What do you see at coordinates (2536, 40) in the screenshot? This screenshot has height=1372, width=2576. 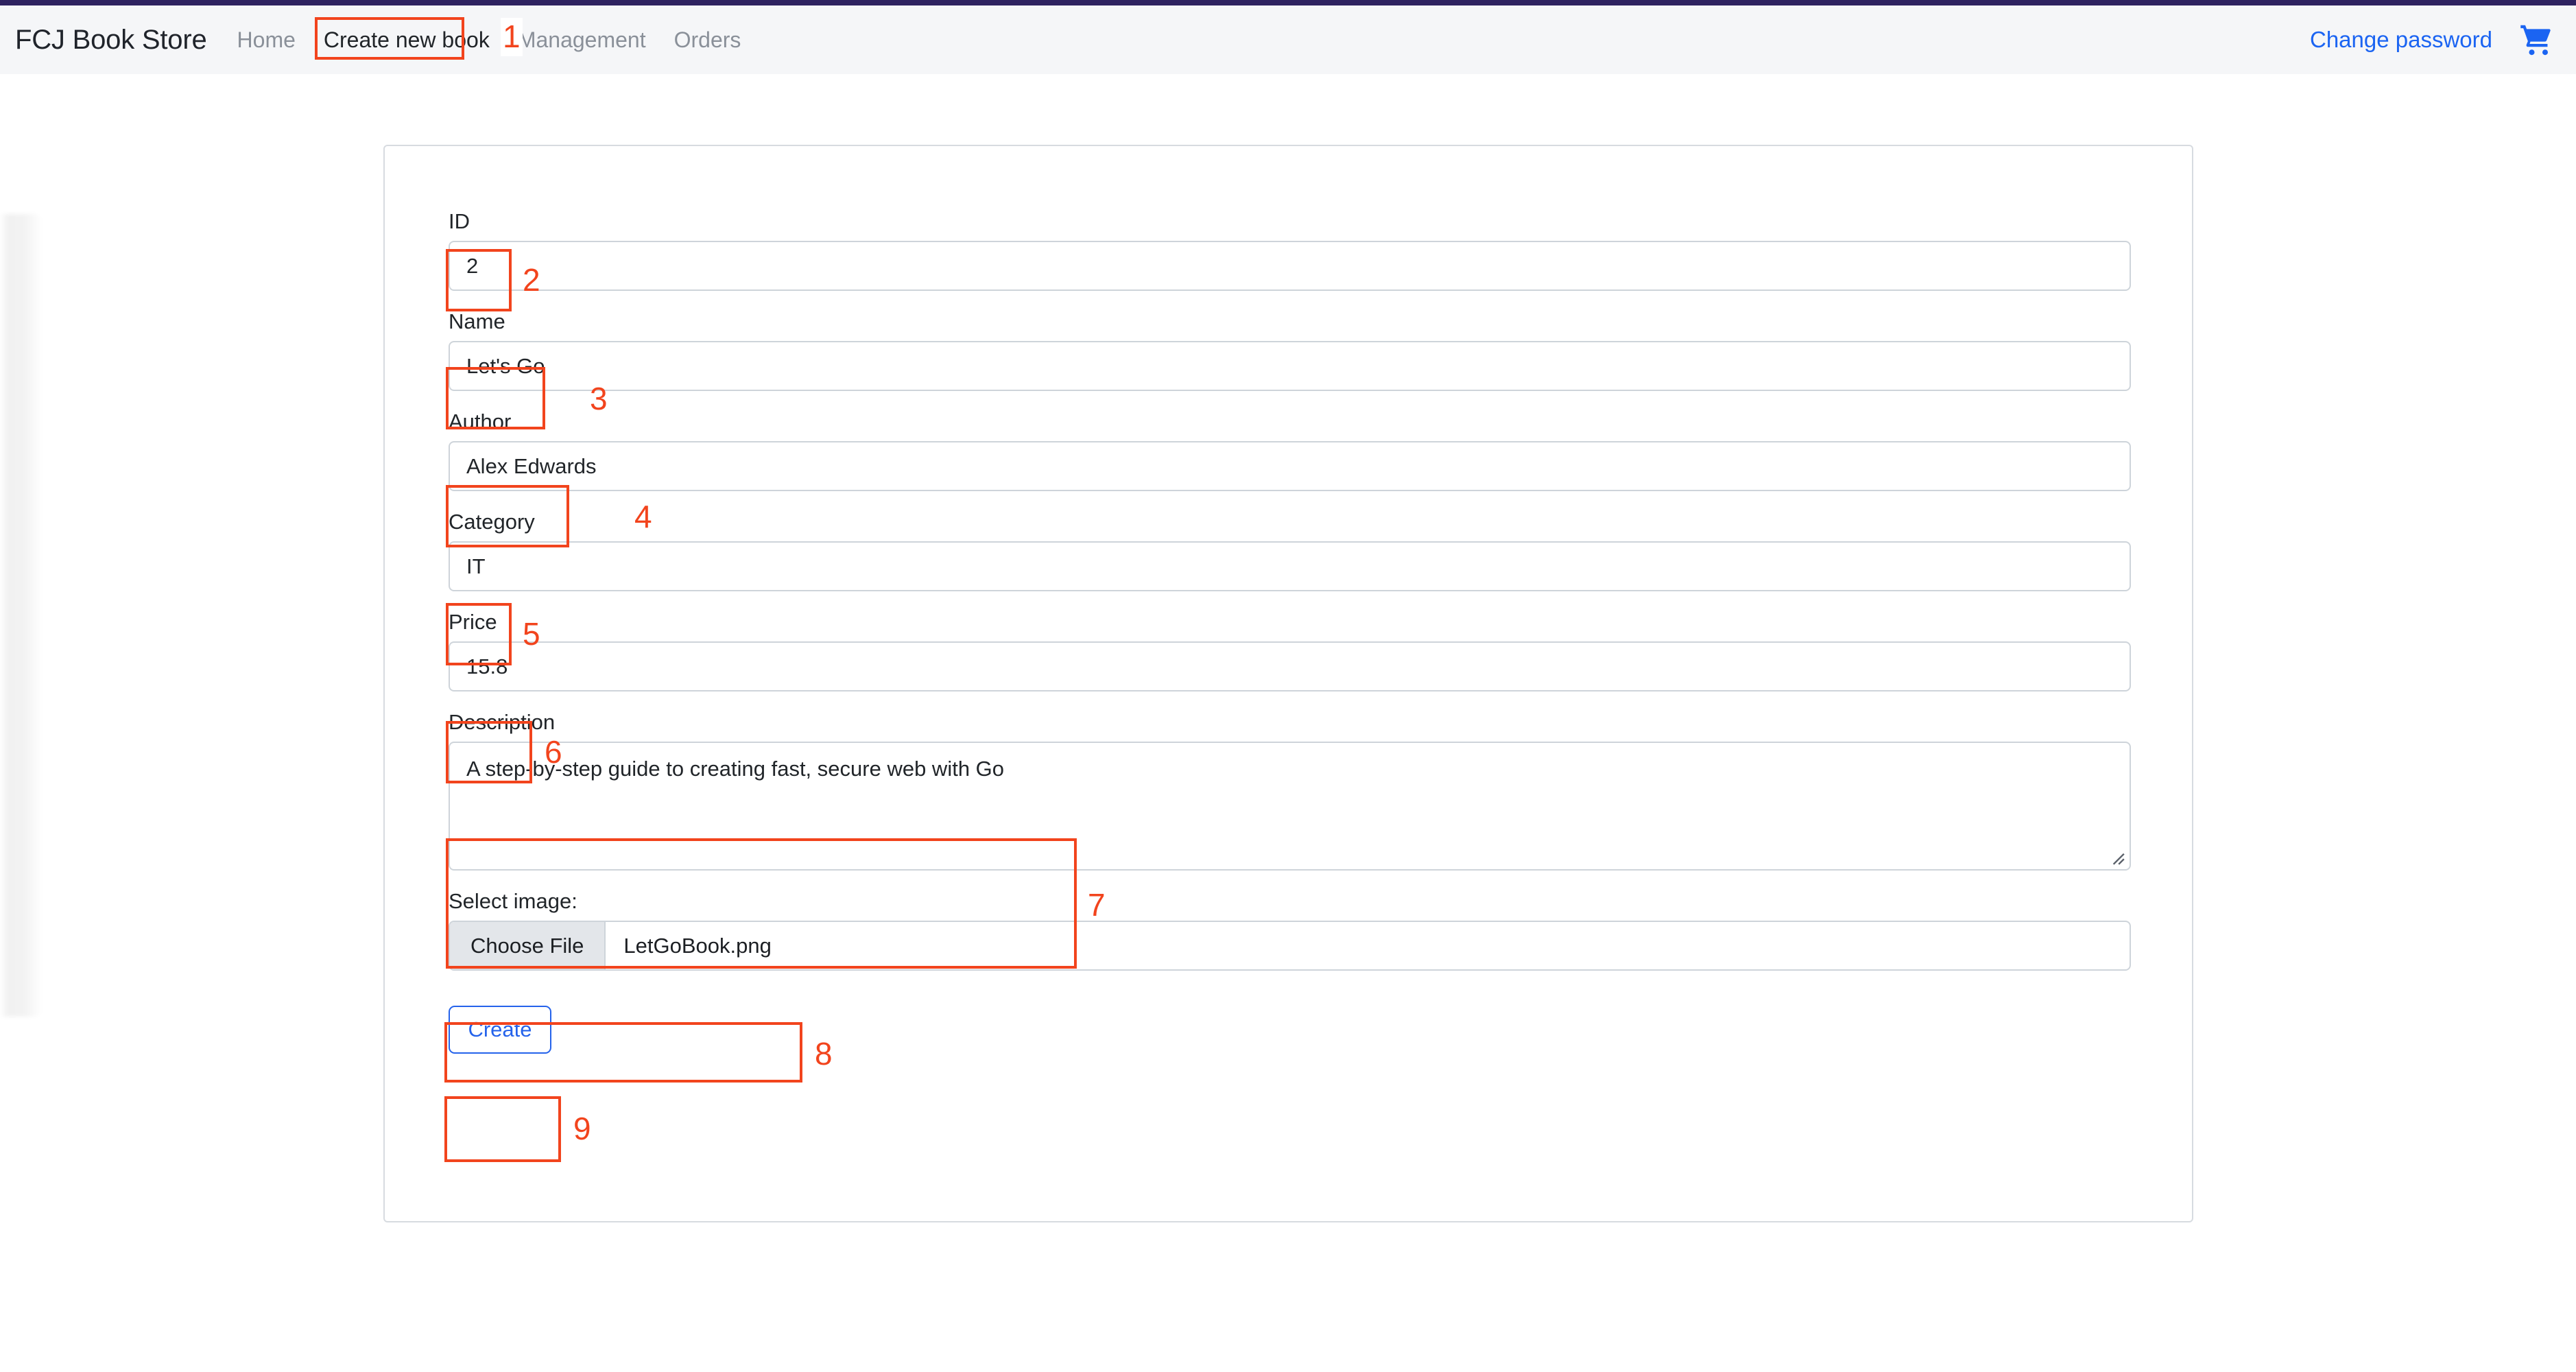 I see `shopping-cart-icon` at bounding box center [2536, 40].